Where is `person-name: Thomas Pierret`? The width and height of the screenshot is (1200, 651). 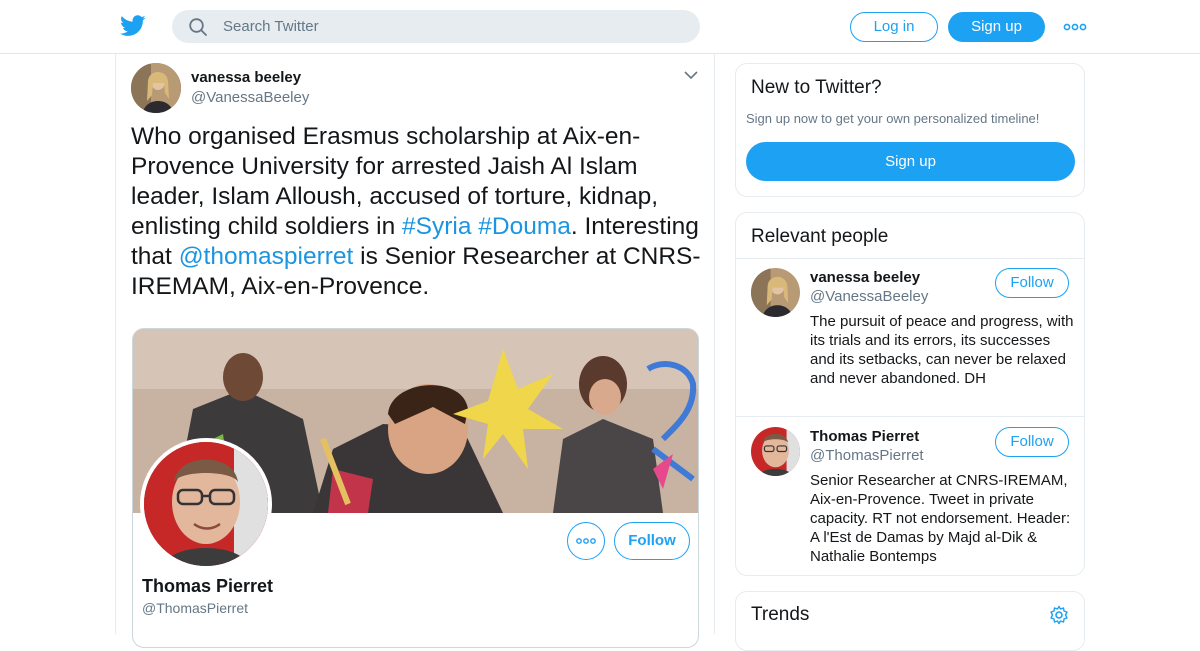
person-name: Thomas Pierret is located at coordinates (864, 436).